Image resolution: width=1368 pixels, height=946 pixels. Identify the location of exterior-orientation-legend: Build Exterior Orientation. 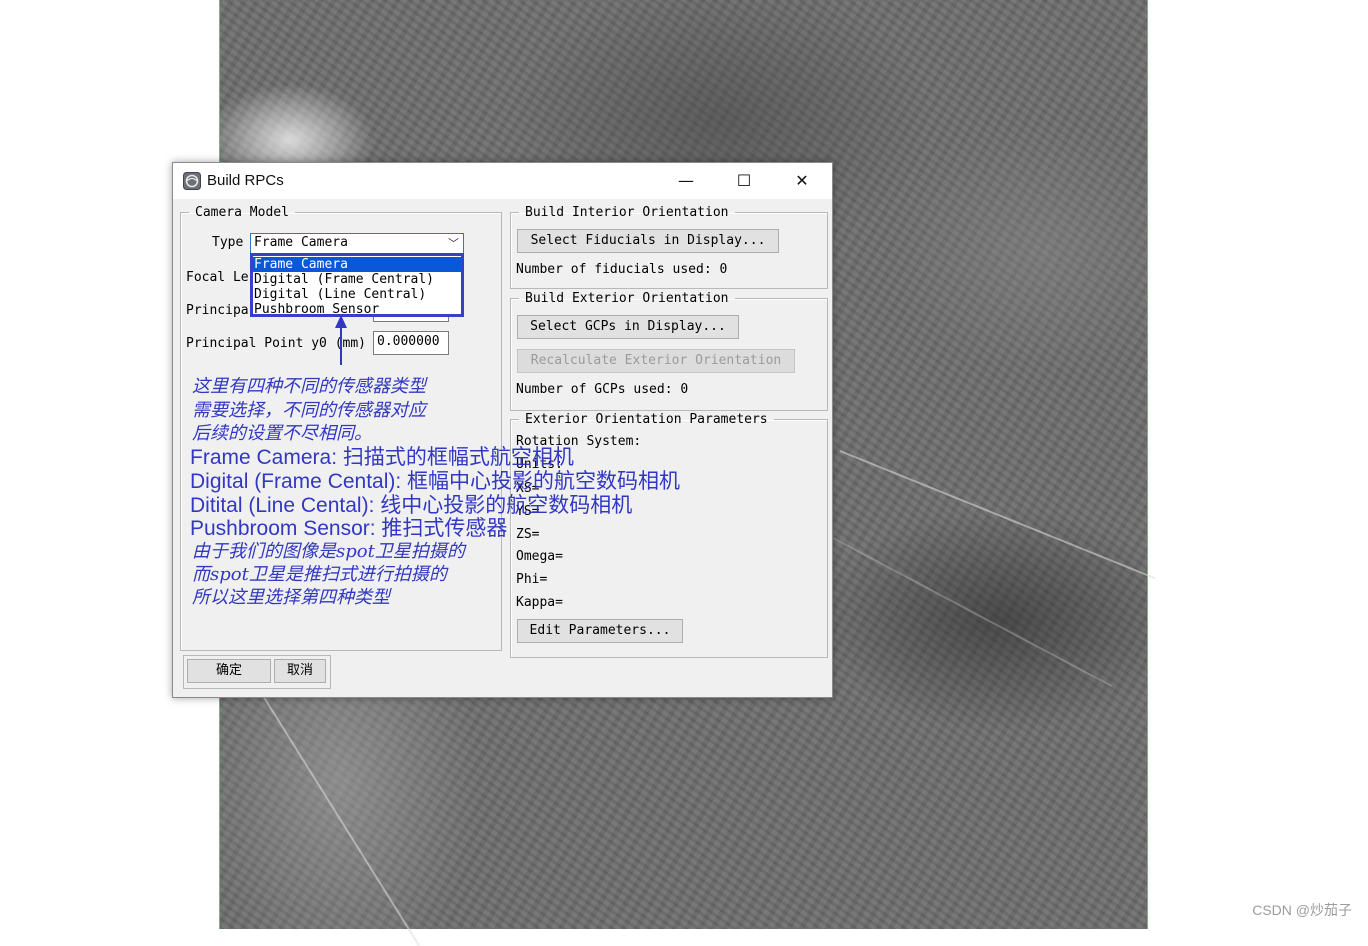
(627, 298).